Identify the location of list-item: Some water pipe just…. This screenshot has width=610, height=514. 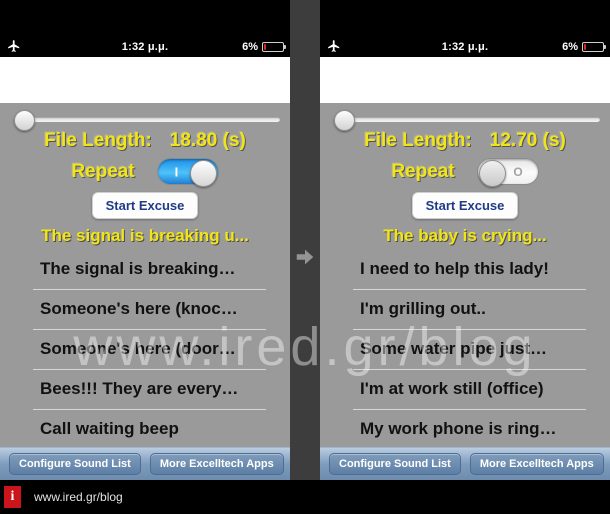
(465, 349).